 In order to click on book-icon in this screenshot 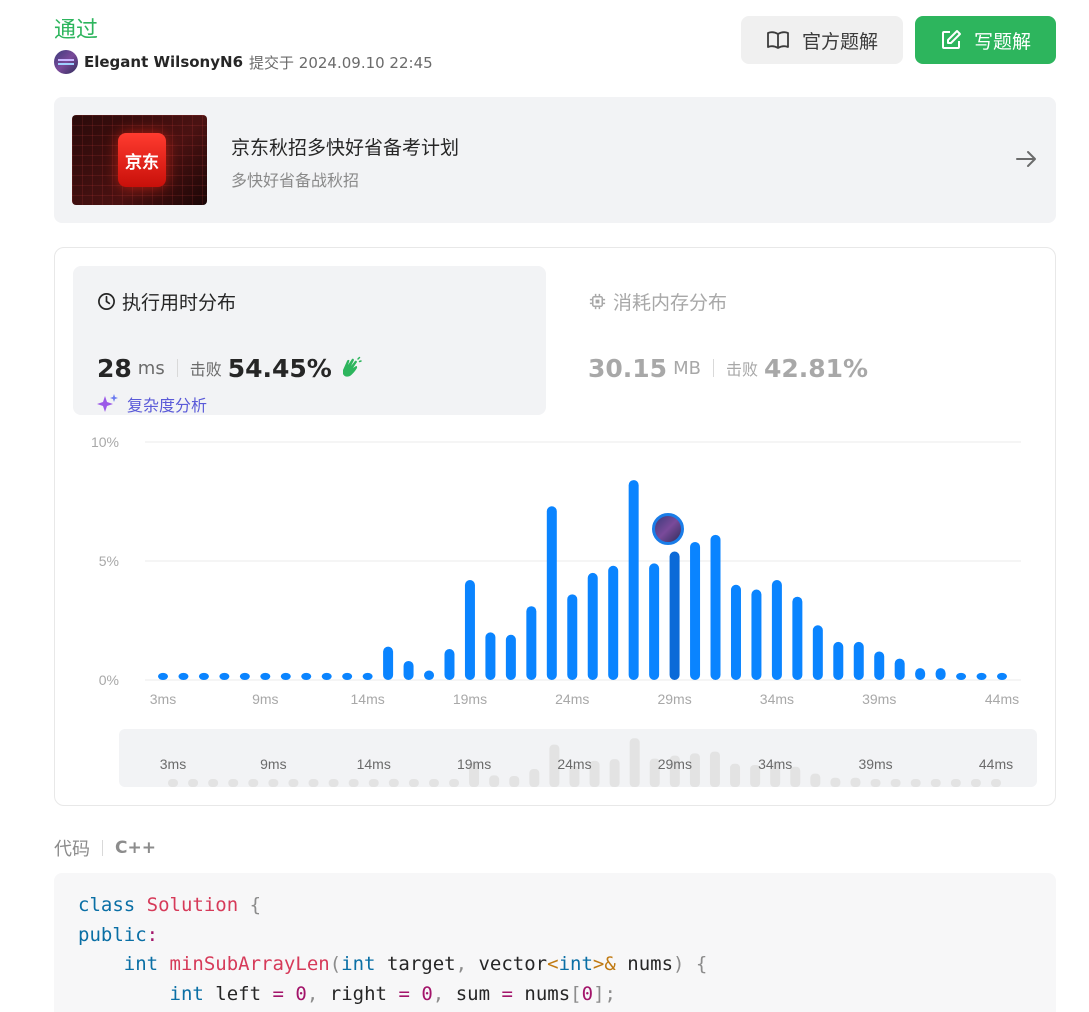, I will do `click(778, 40)`.